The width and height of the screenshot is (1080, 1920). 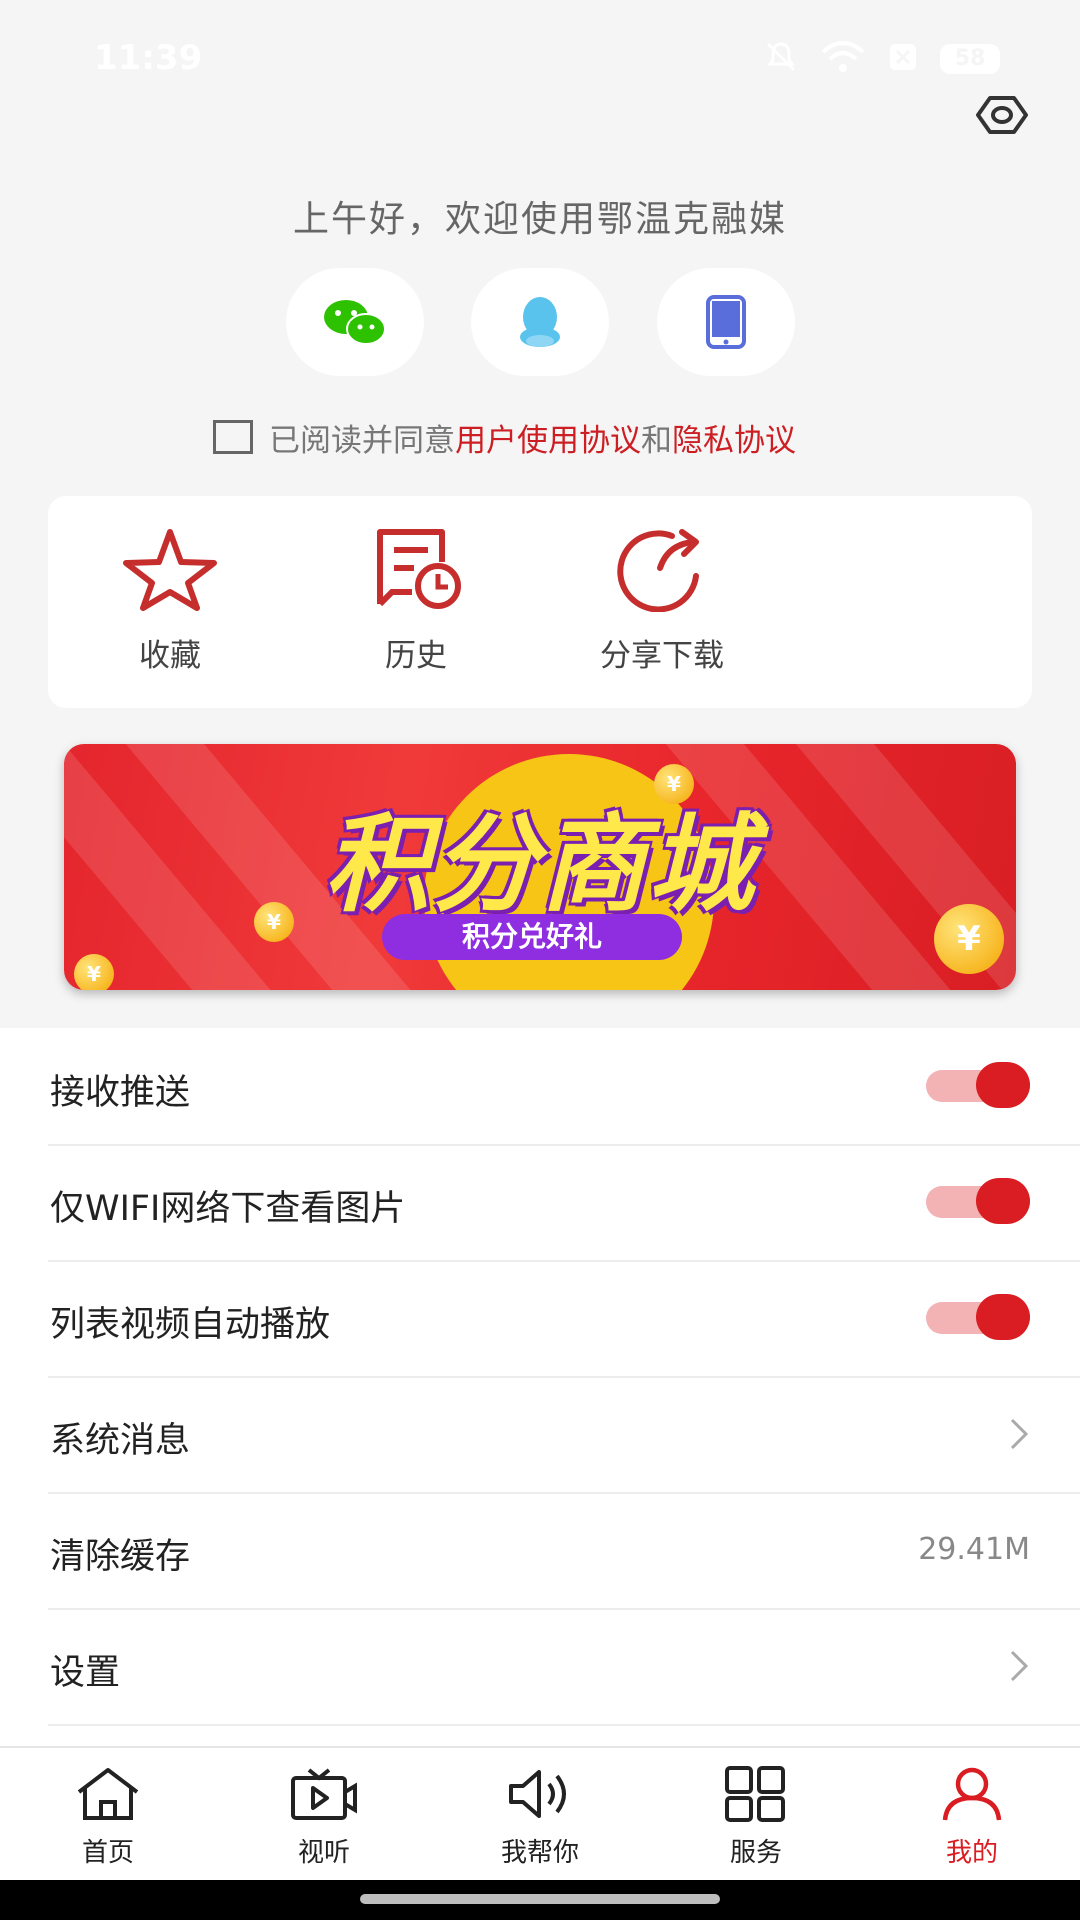 I want to click on autoplay-toggle, so click(x=978, y=1317).